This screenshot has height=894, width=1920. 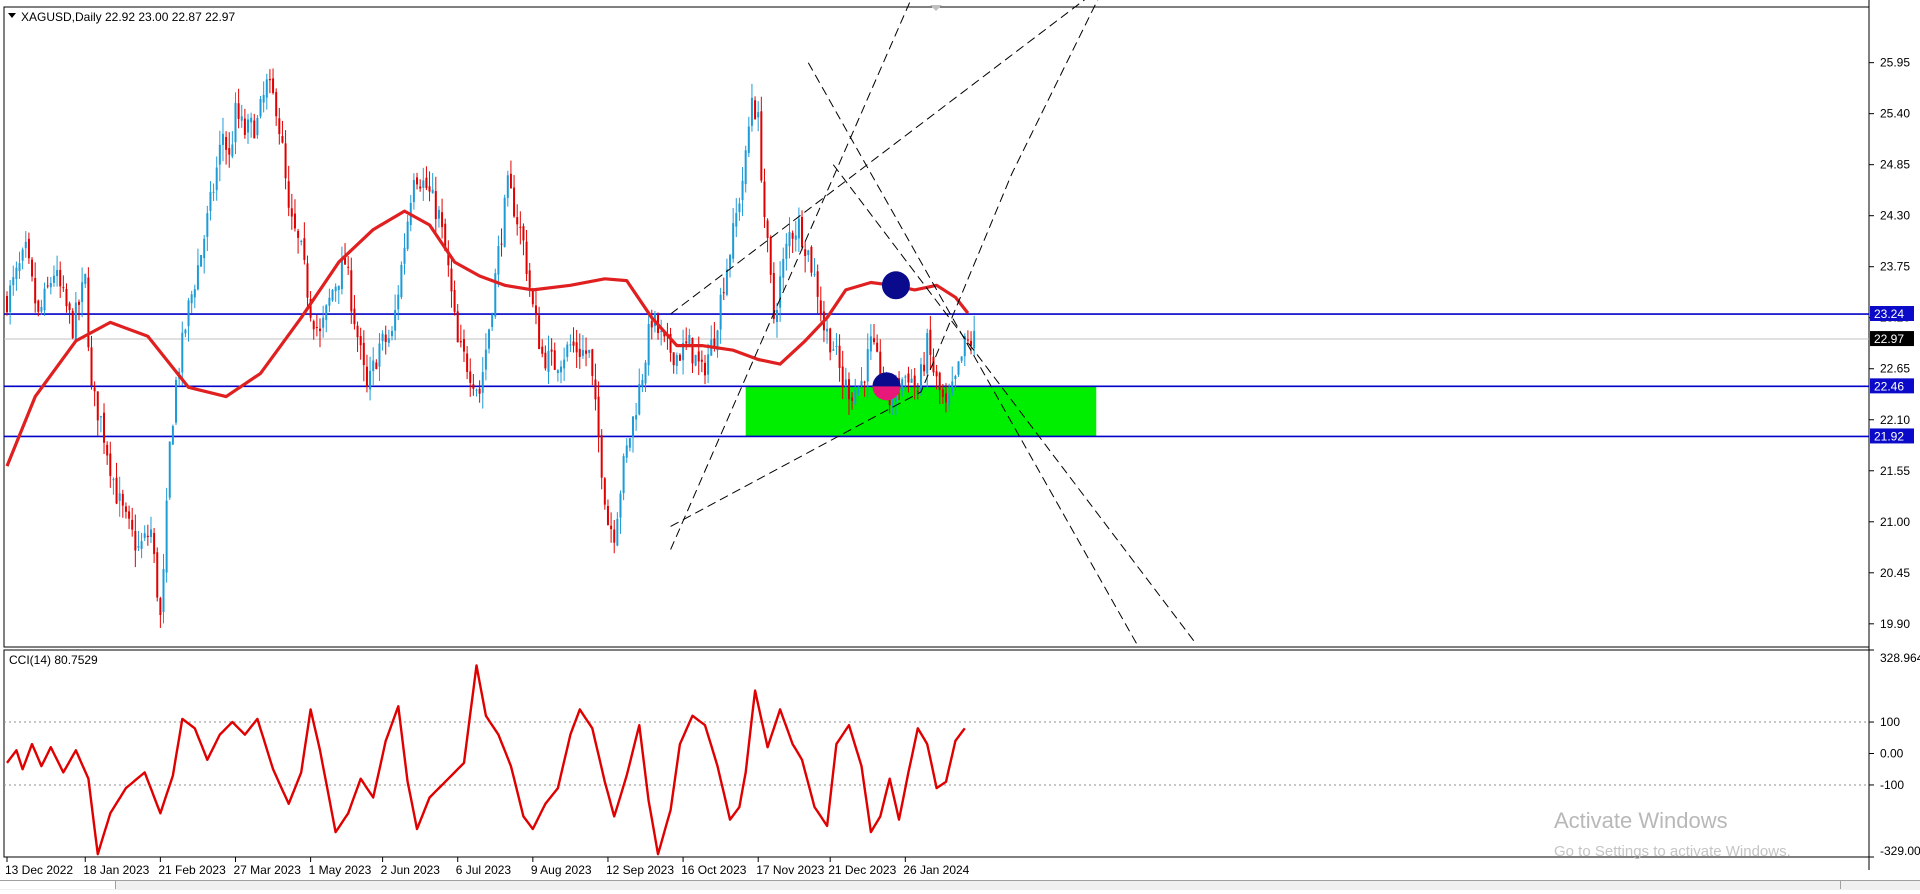 I want to click on cci-tick-label: 100, so click(x=1890, y=722).